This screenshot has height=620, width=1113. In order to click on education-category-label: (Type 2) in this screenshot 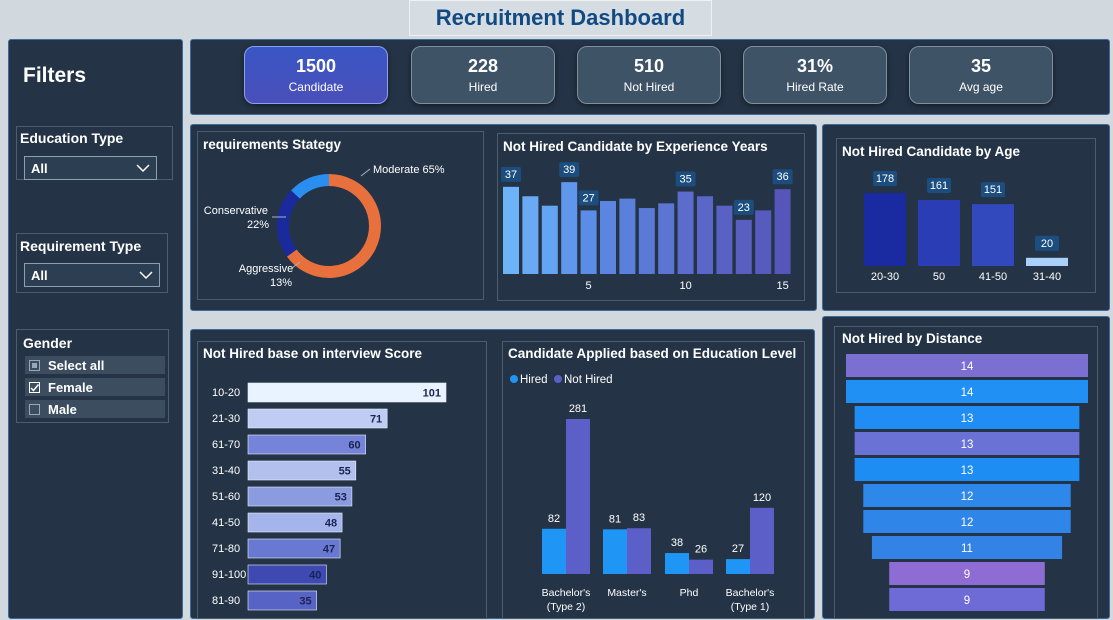, I will do `click(566, 607)`.